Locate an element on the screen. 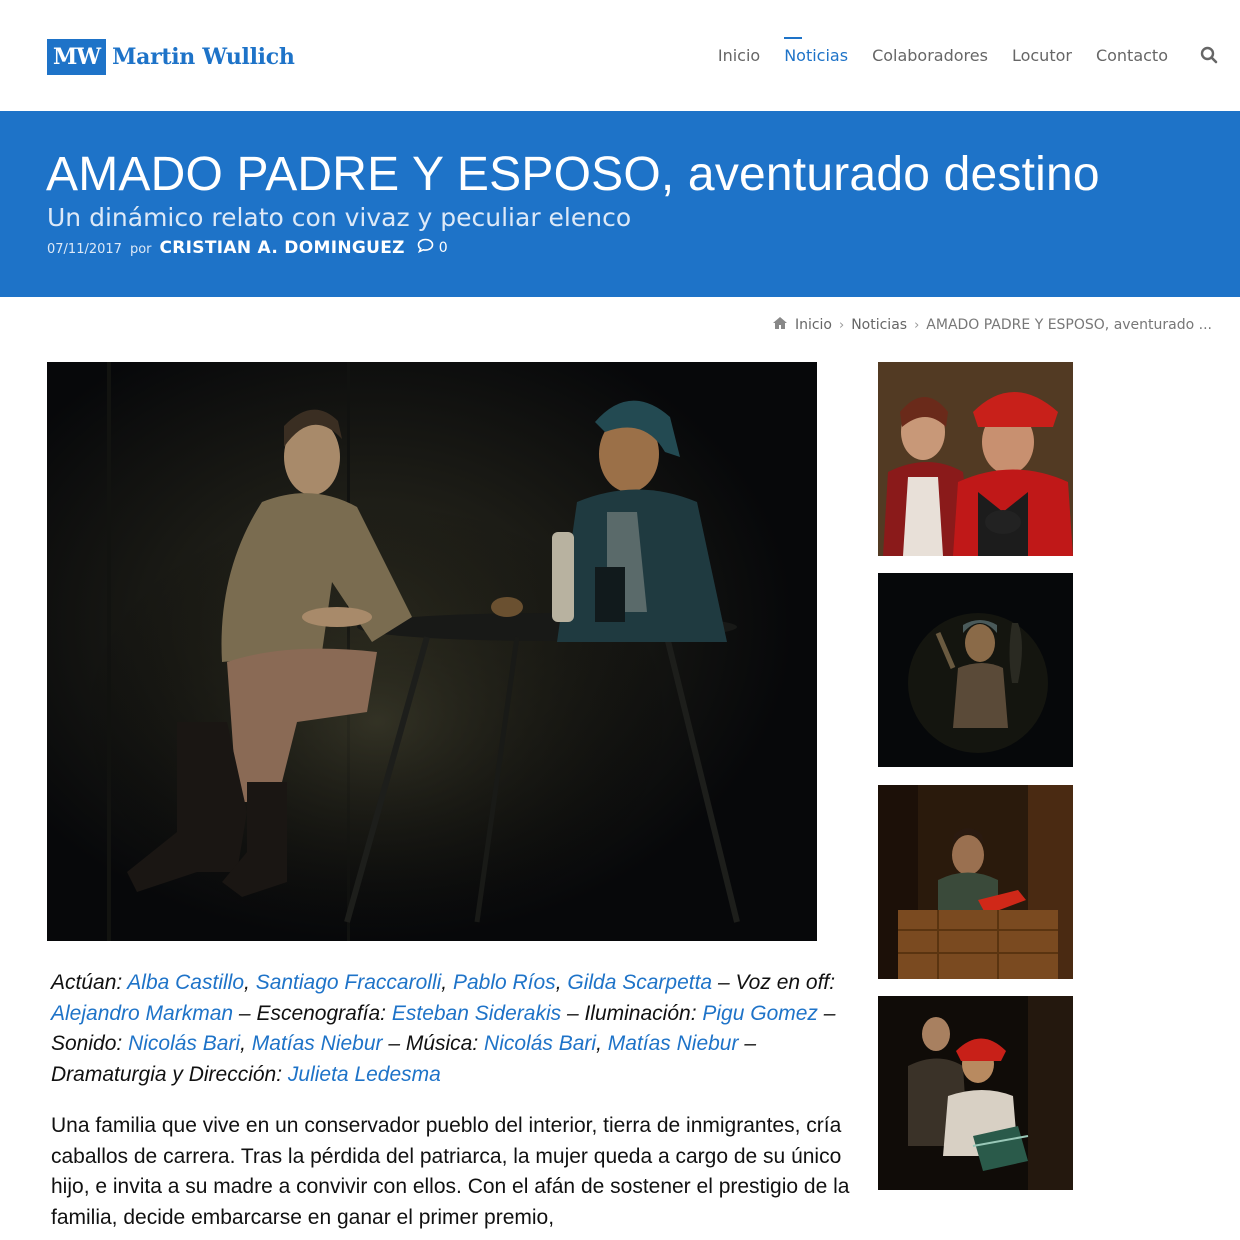  nav-item-contacto: Contacto is located at coordinates (1132, 55).